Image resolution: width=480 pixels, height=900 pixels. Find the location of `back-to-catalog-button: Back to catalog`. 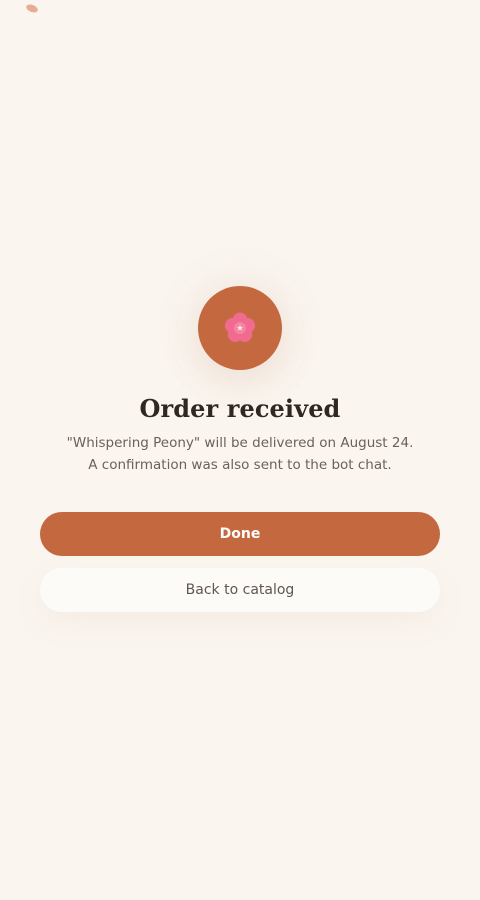

back-to-catalog-button: Back to catalog is located at coordinates (240, 590).